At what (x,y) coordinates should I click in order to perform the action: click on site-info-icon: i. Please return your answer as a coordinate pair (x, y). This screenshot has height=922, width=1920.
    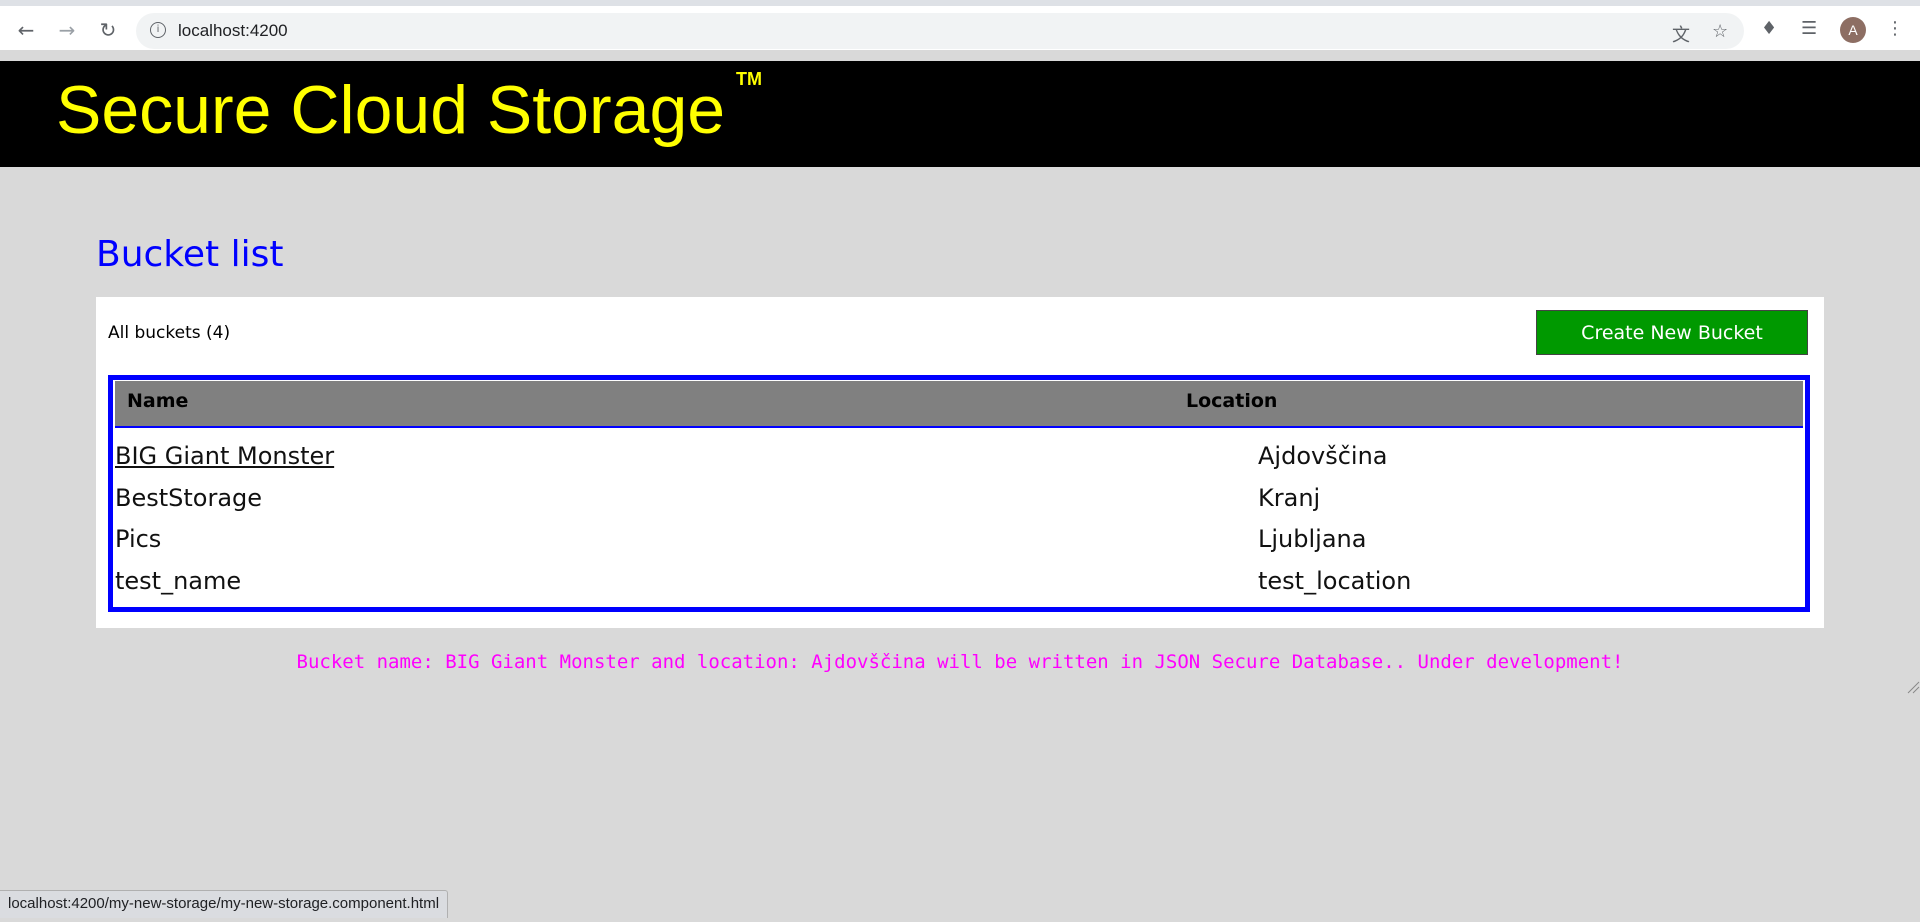
    Looking at the image, I should click on (158, 30).